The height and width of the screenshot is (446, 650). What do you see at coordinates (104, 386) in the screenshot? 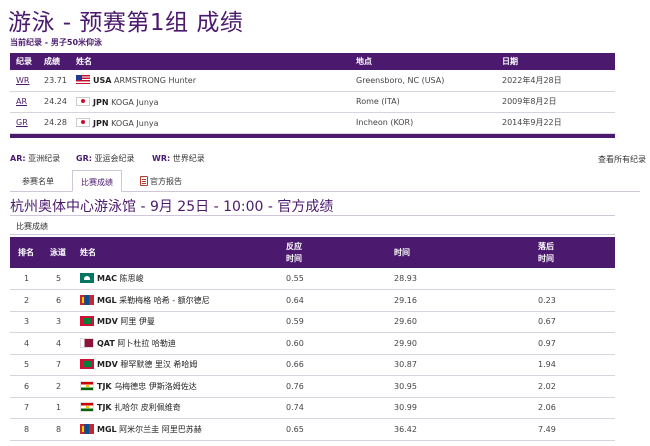
I see `result-noc: TJK` at bounding box center [104, 386].